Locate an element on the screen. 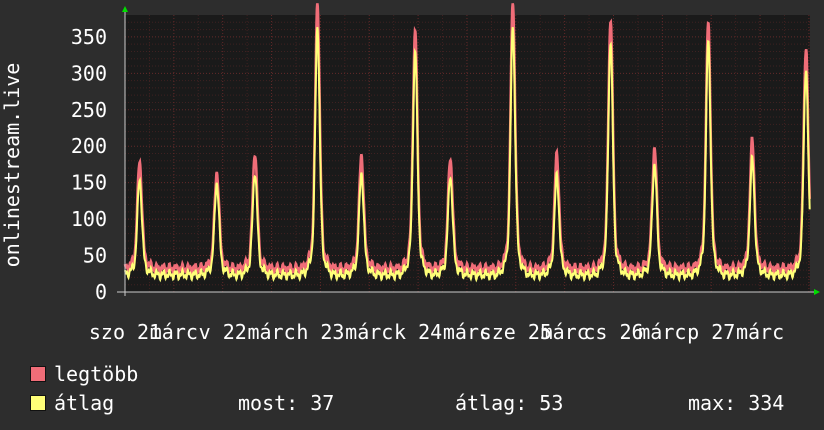 The width and height of the screenshot is (824, 430). y-tick-label: 250 is located at coordinates (89, 110).